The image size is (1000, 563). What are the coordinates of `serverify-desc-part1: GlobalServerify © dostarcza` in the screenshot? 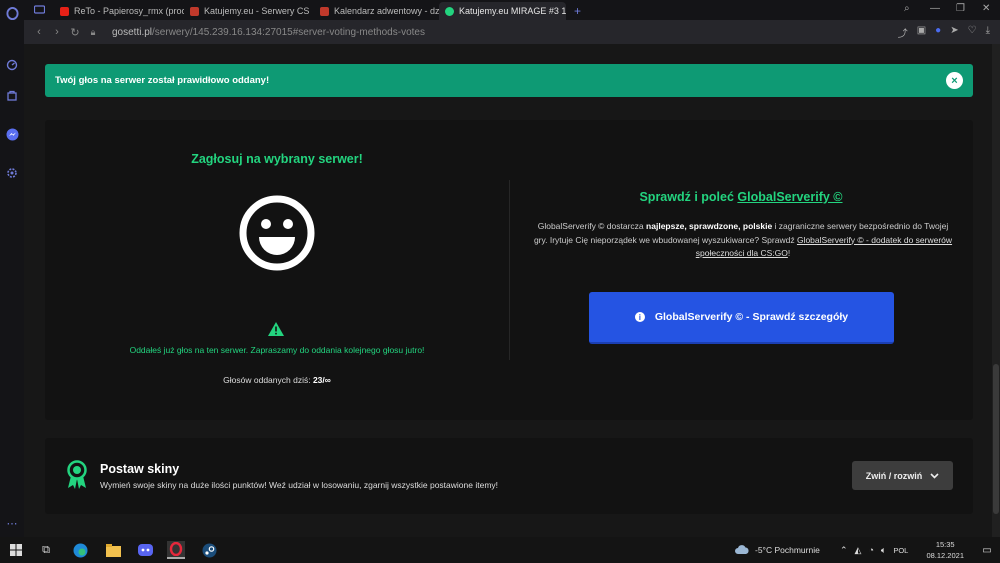 It's located at (590, 226).